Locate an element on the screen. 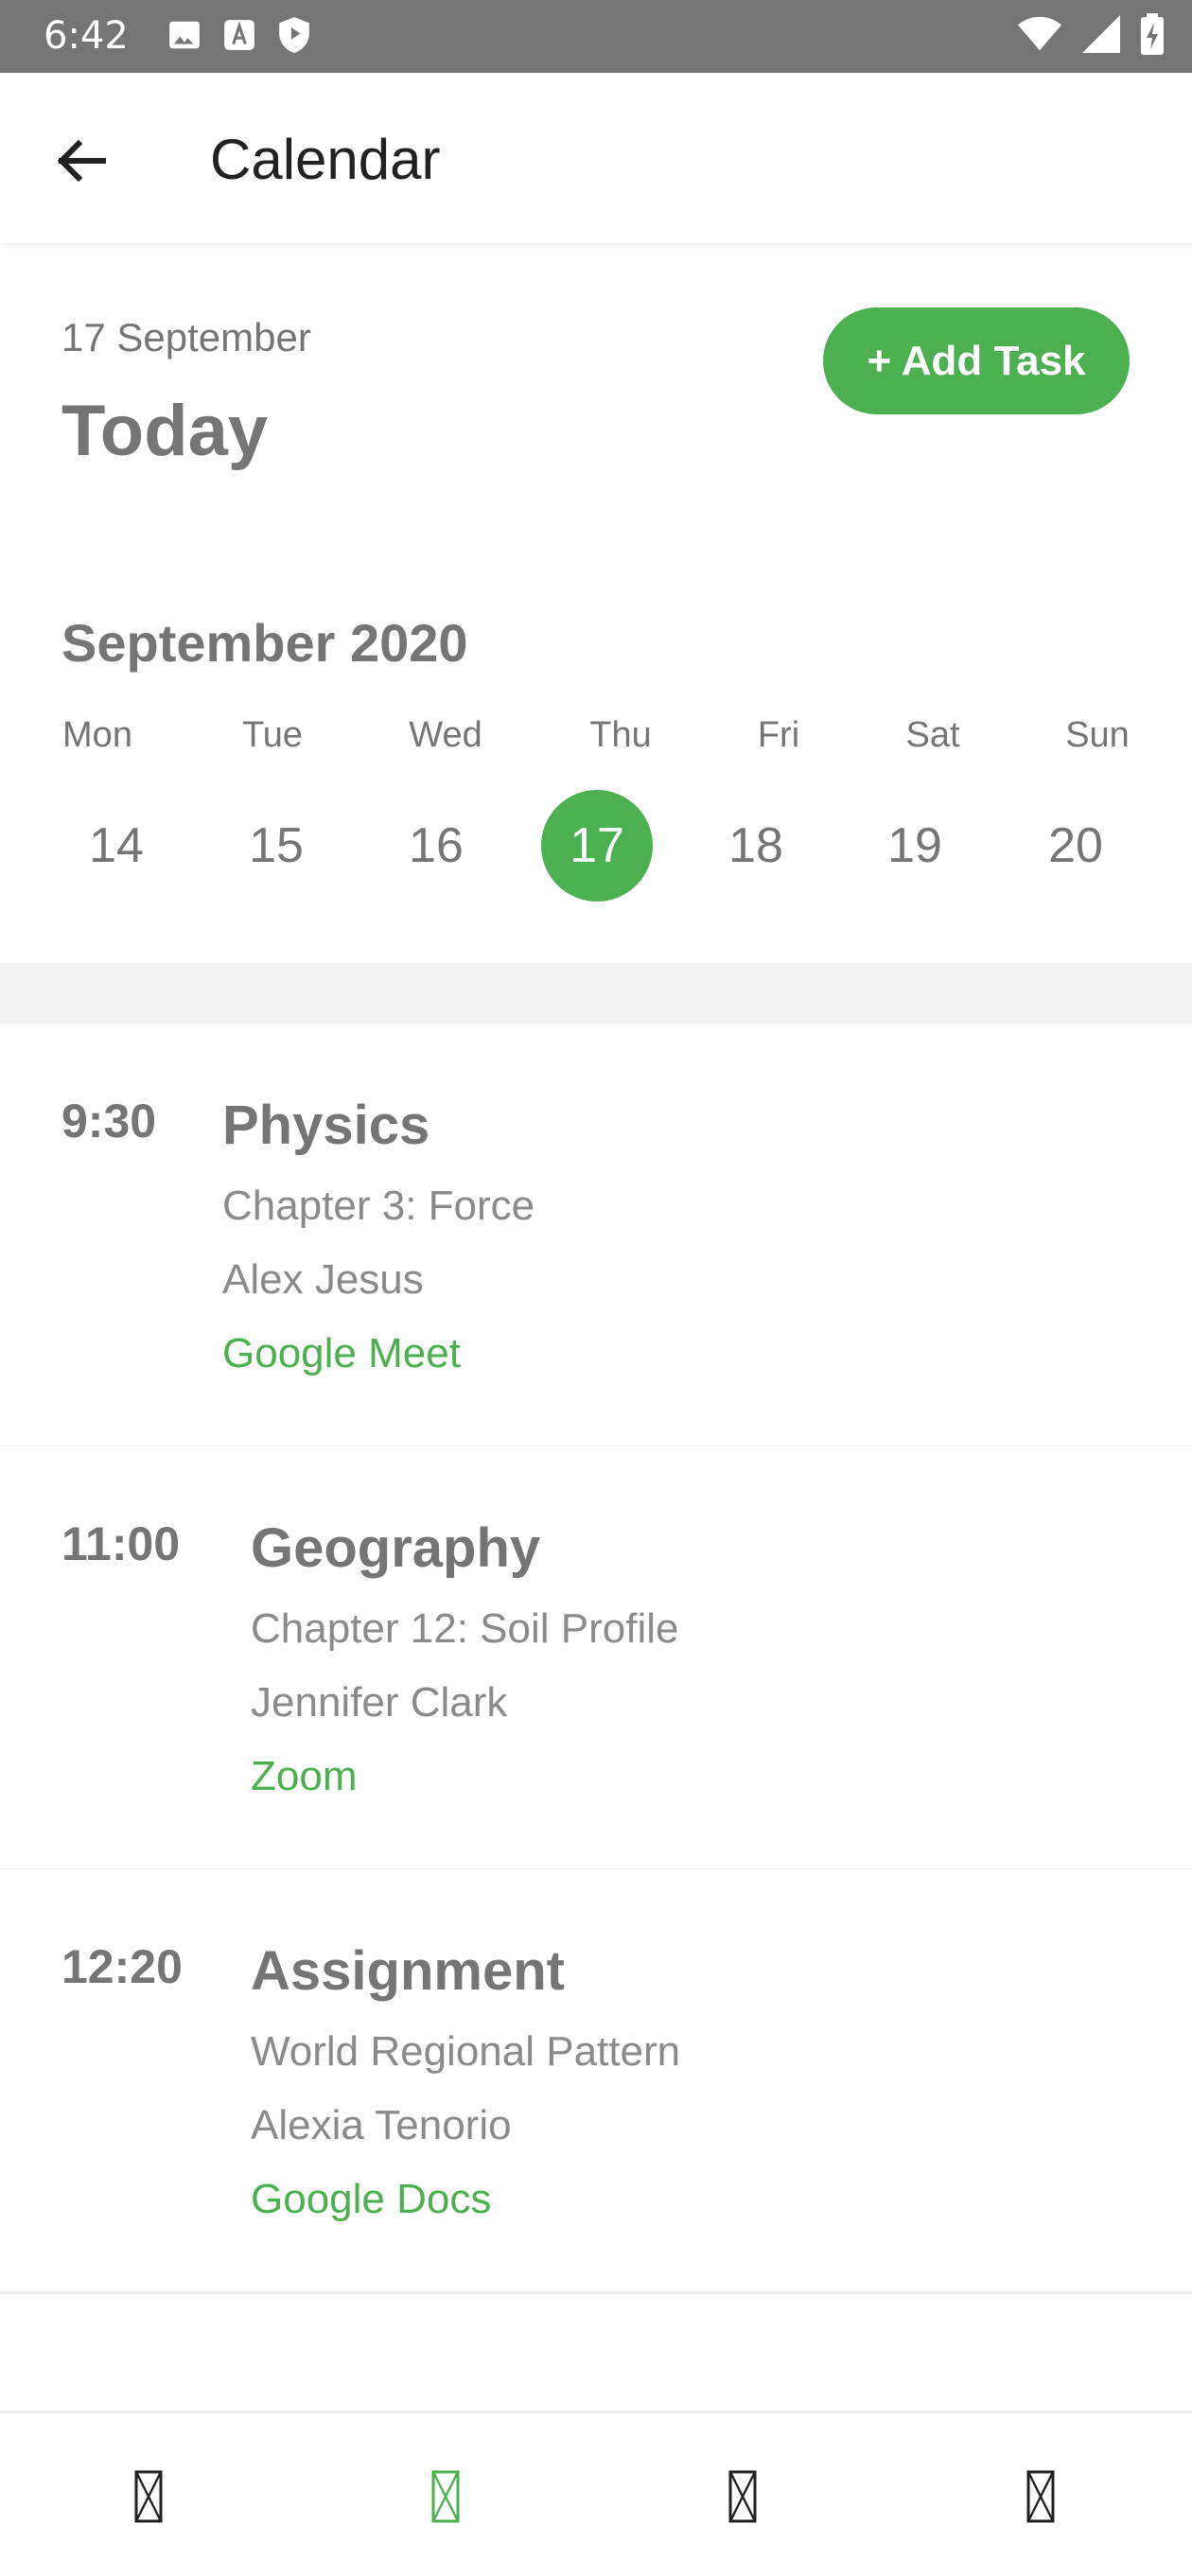 Image resolution: width=1192 pixels, height=2576 pixels. event-teacher: Alexia Tenorio is located at coordinates (381, 2125).